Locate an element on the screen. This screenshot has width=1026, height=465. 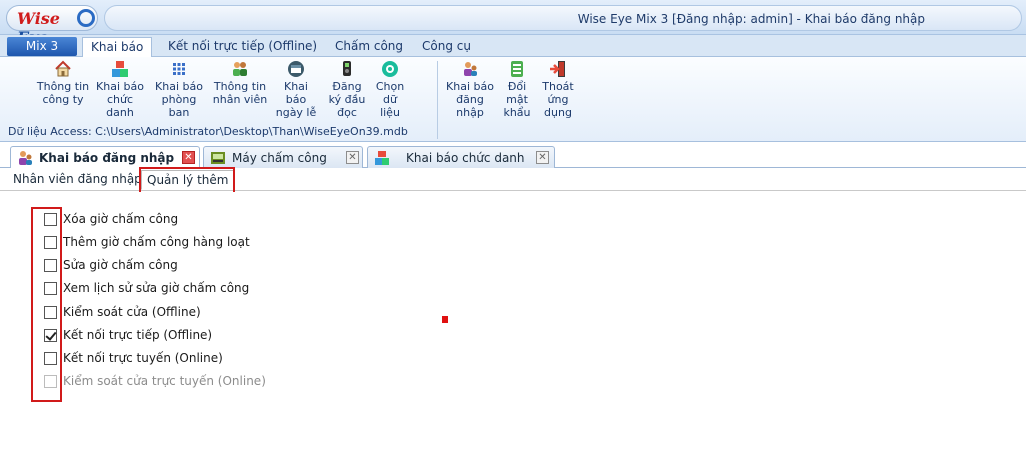
doc-tab-login-declaration: Khai báo đăng nhập ✕ is located at coordinates (105, 157).